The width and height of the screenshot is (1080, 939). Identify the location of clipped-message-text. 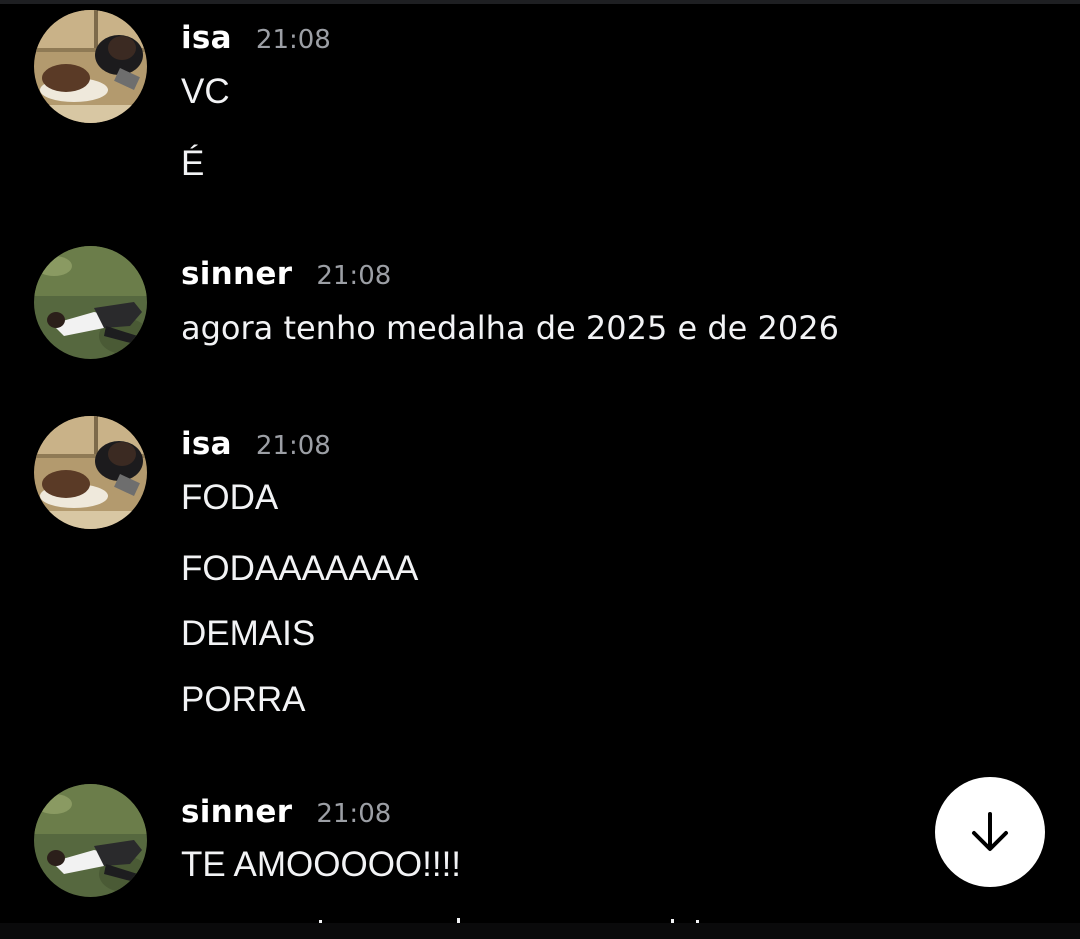
(461, 917).